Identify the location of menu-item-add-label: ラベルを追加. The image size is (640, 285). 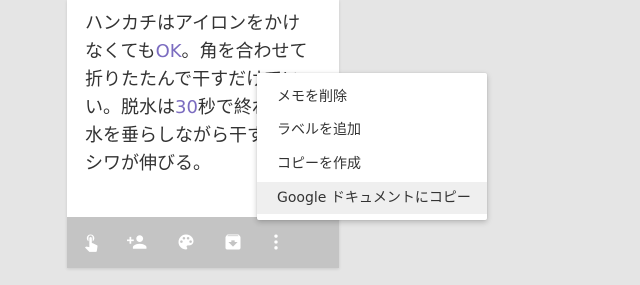
(372, 130).